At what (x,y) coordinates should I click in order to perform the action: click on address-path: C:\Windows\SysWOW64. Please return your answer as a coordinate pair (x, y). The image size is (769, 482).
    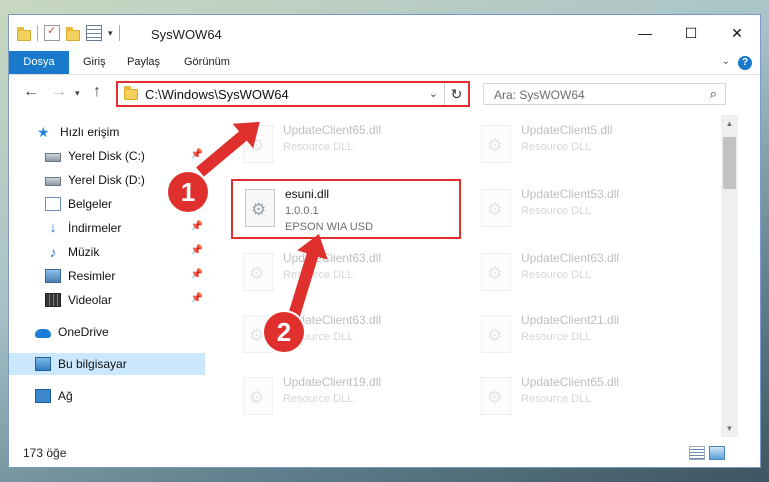
    Looking at the image, I should click on (217, 94).